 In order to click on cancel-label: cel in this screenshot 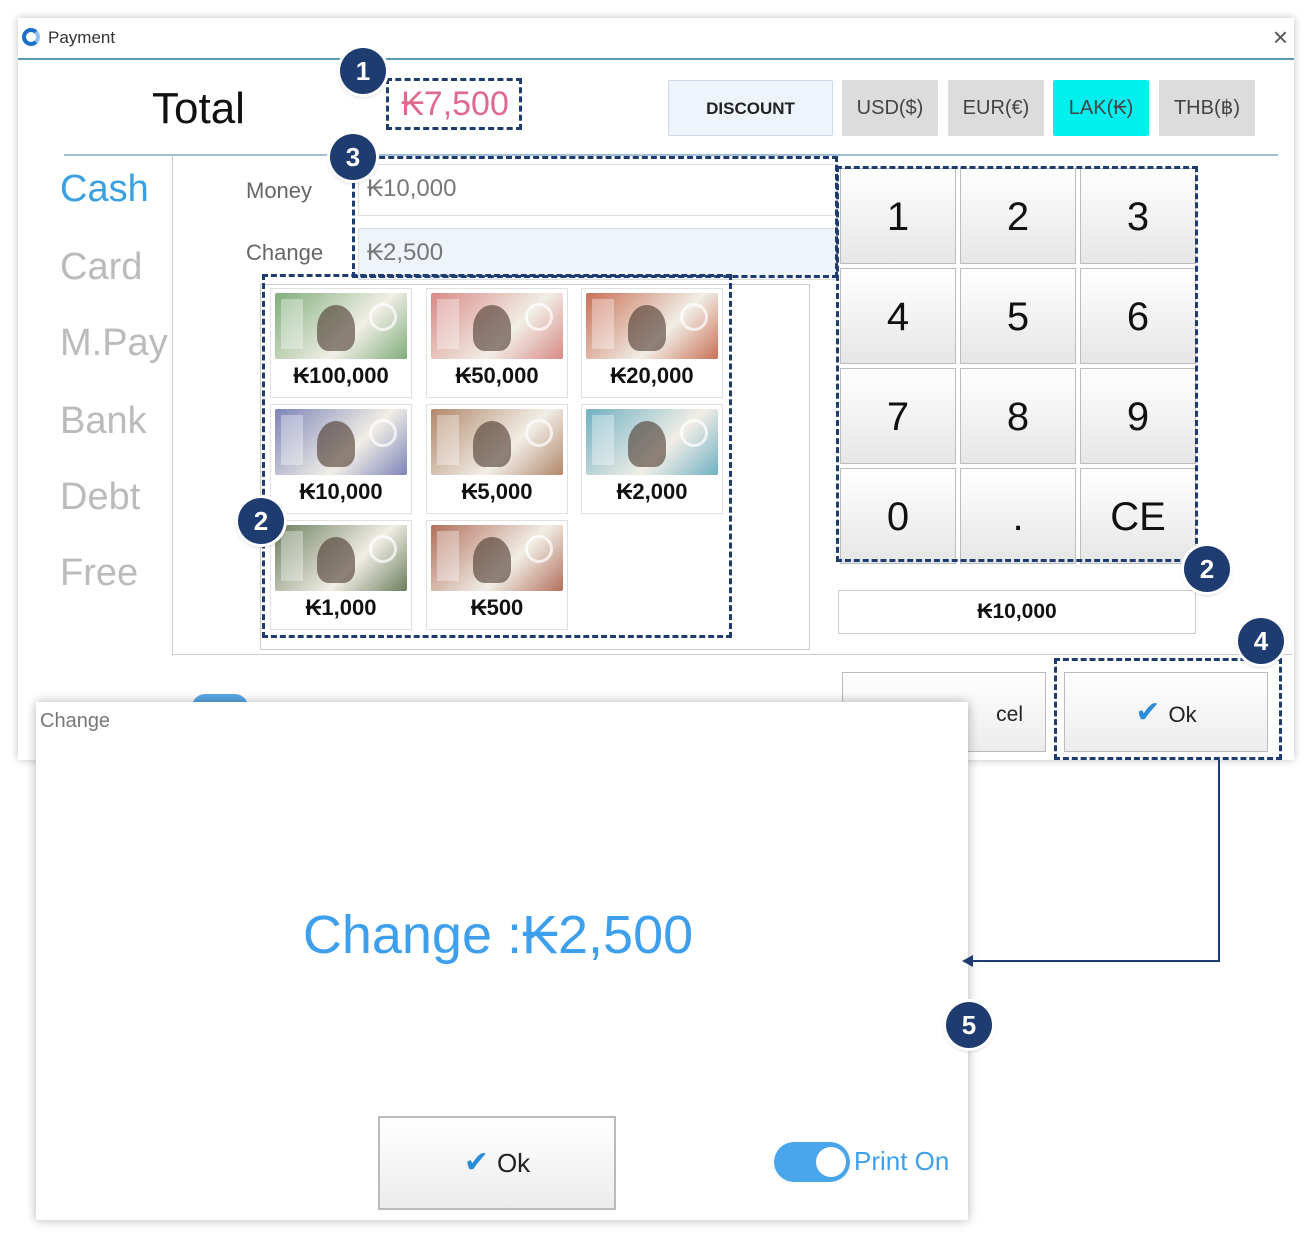, I will do `click(1009, 714)`.